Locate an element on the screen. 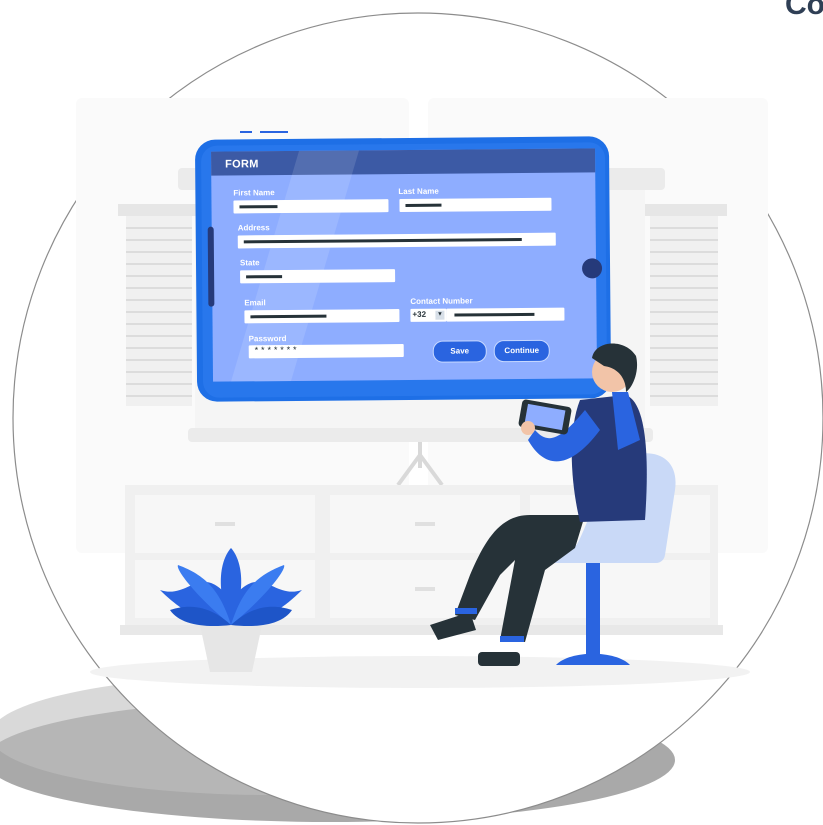 The image size is (823, 825). email-label: Email is located at coordinates (255, 303).